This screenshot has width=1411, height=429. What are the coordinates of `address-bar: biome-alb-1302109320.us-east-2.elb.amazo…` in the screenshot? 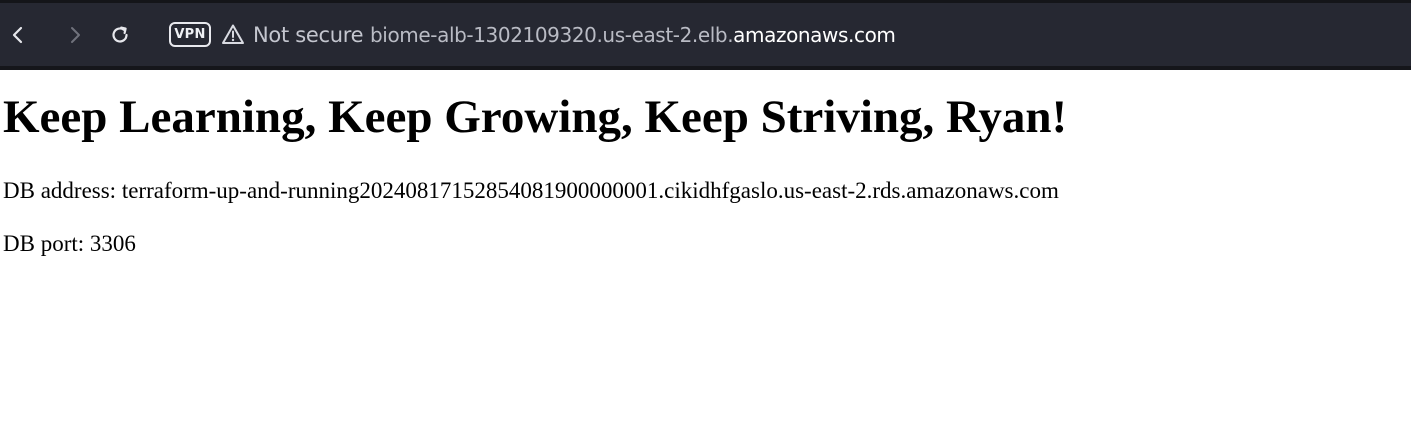 It's located at (633, 35).